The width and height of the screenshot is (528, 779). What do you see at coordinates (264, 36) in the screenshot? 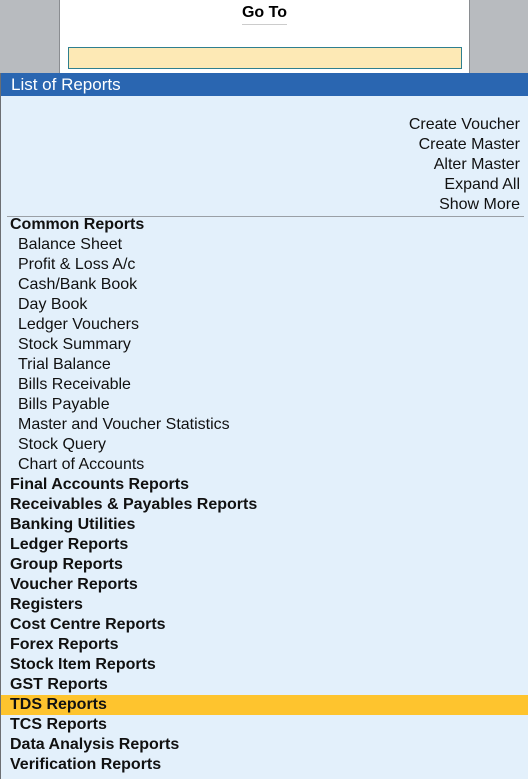
I see `goto-panel: Go To` at bounding box center [264, 36].